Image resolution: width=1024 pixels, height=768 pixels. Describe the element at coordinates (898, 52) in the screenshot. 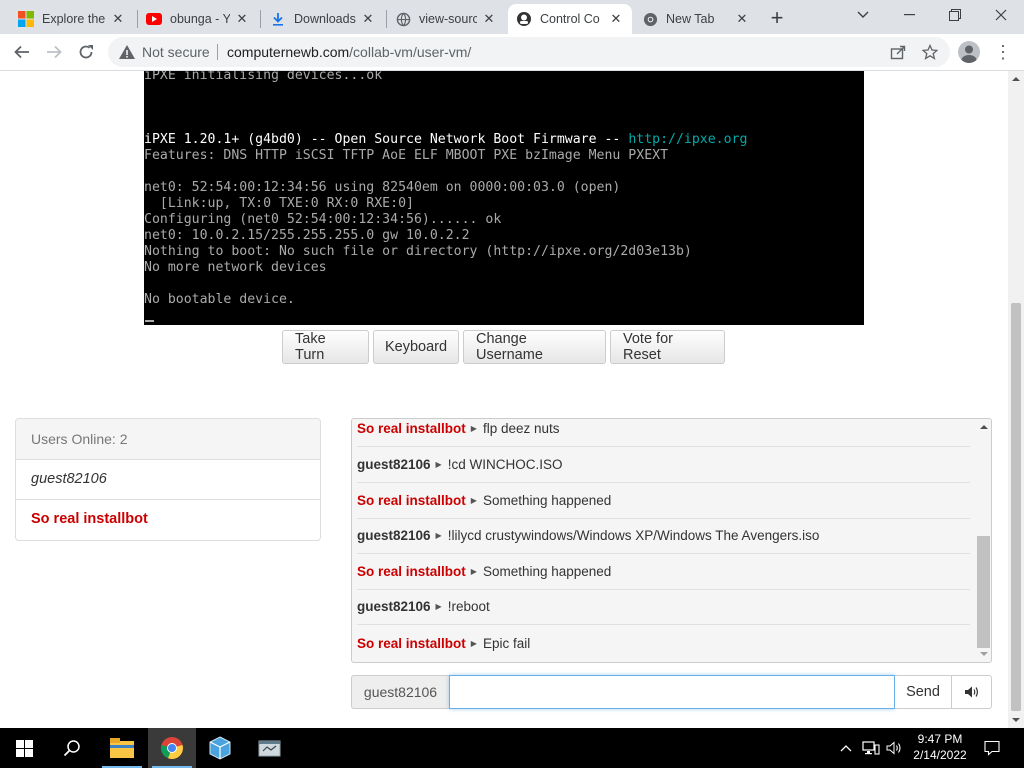

I see `share-icon` at that location.